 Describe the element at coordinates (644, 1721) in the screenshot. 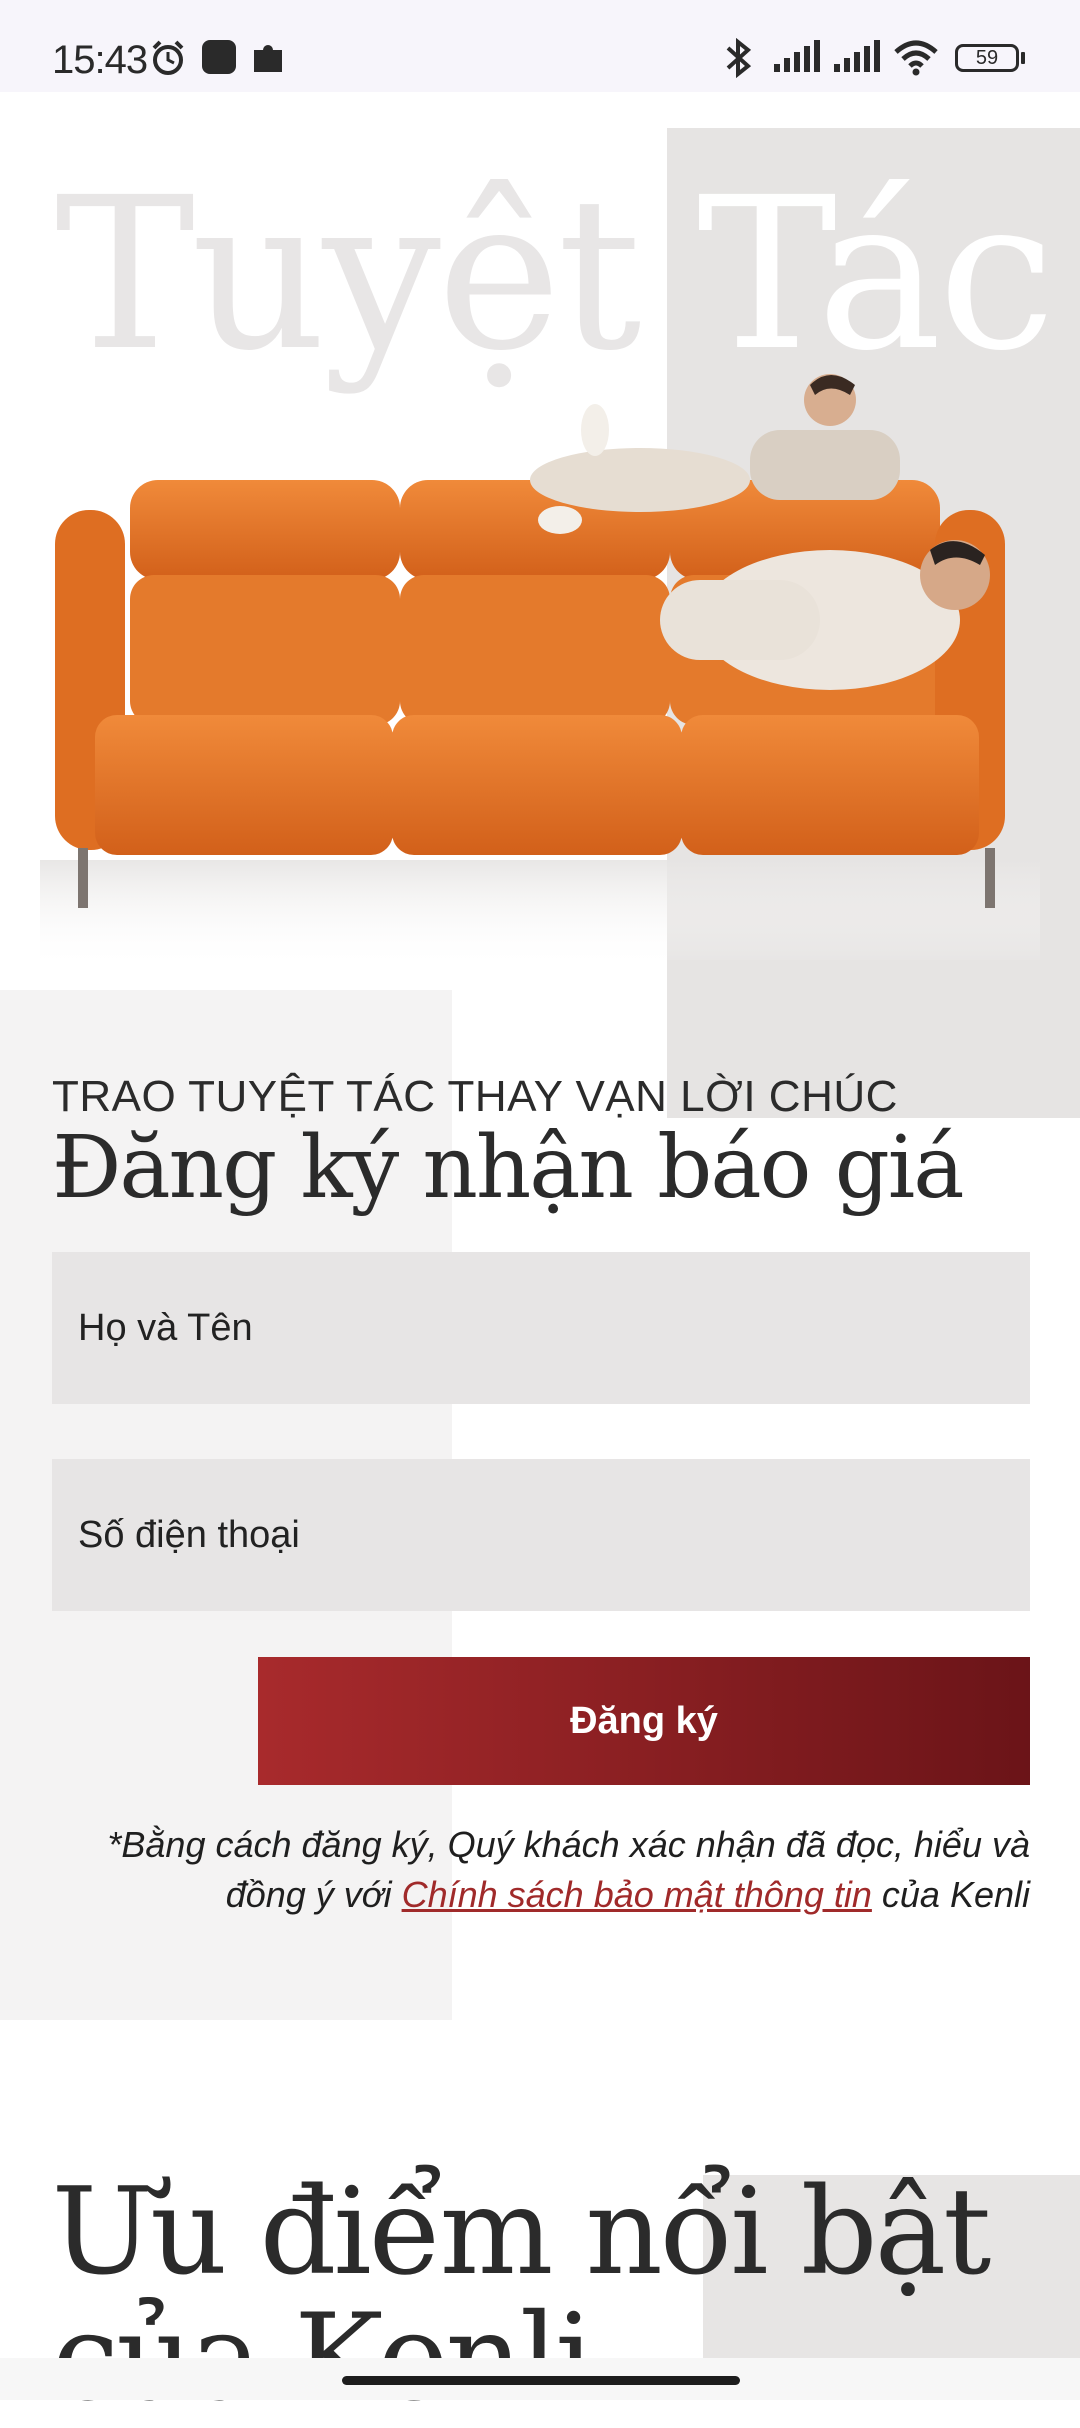

I see `register-button: Đăng ký` at that location.